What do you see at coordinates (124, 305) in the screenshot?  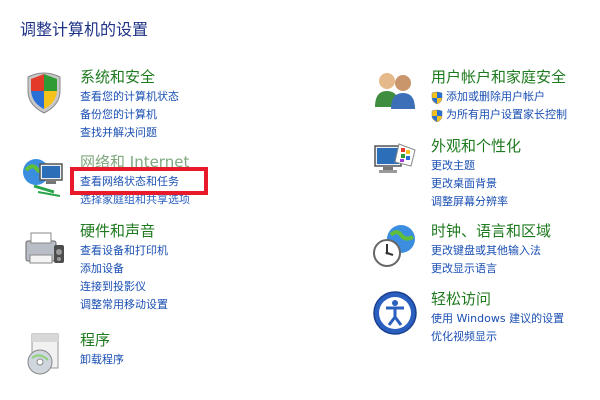 I see `link-mobility-settings: 调整常用移动设置` at bounding box center [124, 305].